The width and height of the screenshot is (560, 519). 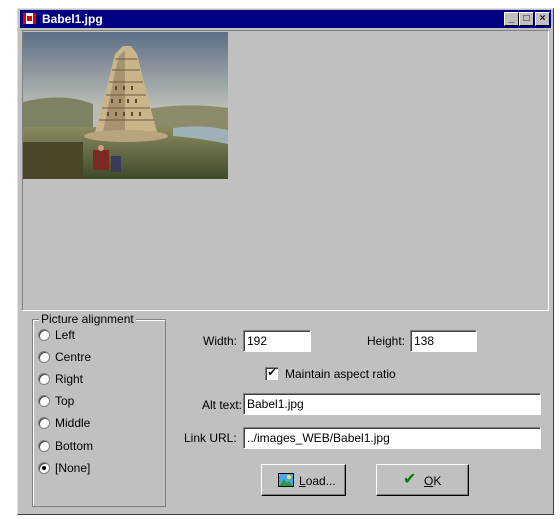 I want to click on maximize-button: □, so click(x=526, y=19).